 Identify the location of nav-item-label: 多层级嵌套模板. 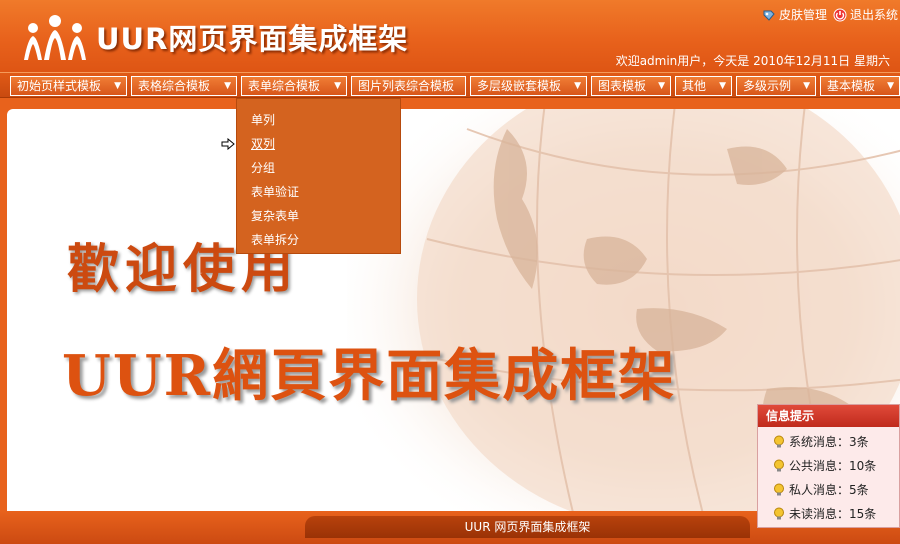
(519, 86).